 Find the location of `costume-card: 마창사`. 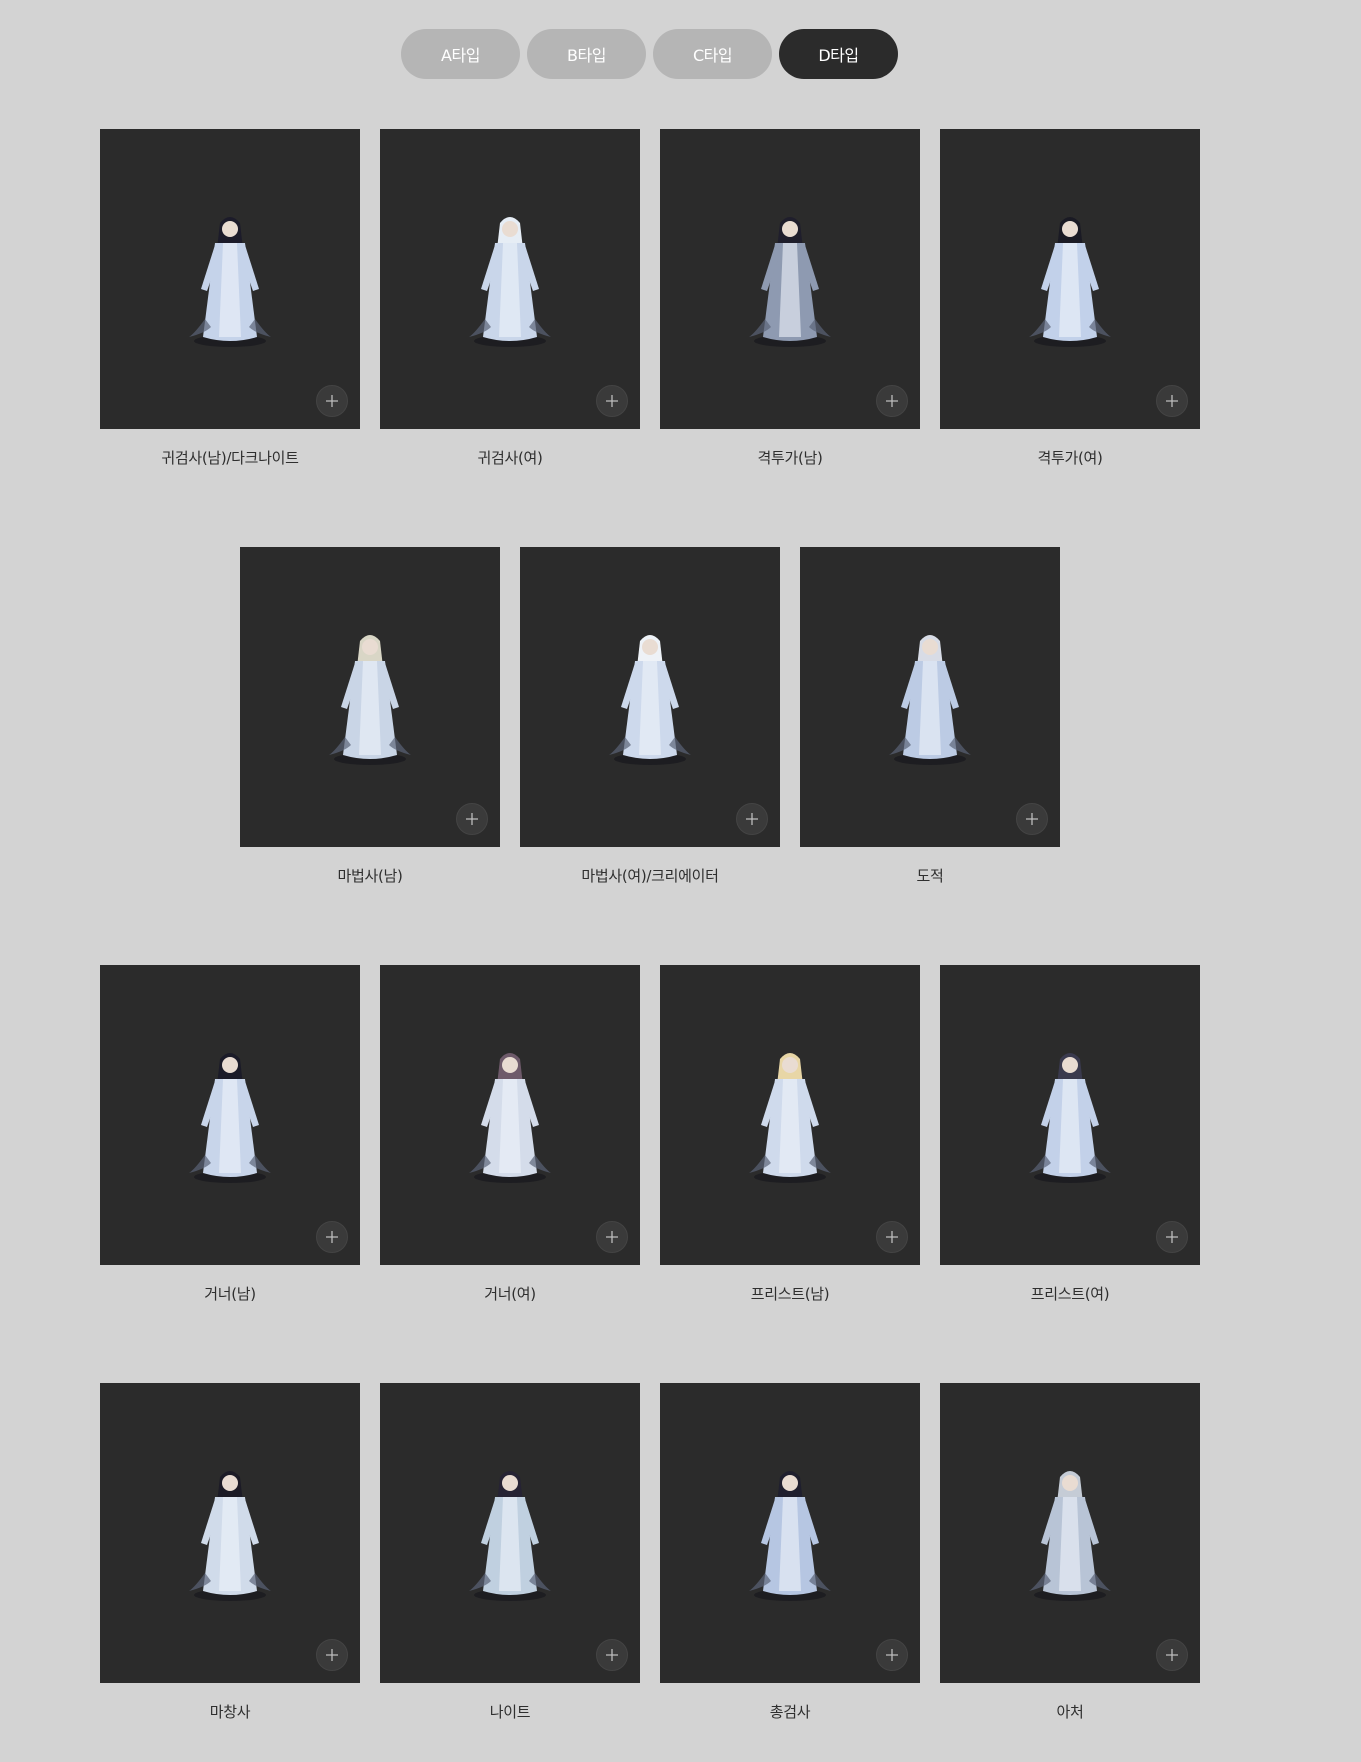

costume-card: 마창사 is located at coordinates (230, 1552).